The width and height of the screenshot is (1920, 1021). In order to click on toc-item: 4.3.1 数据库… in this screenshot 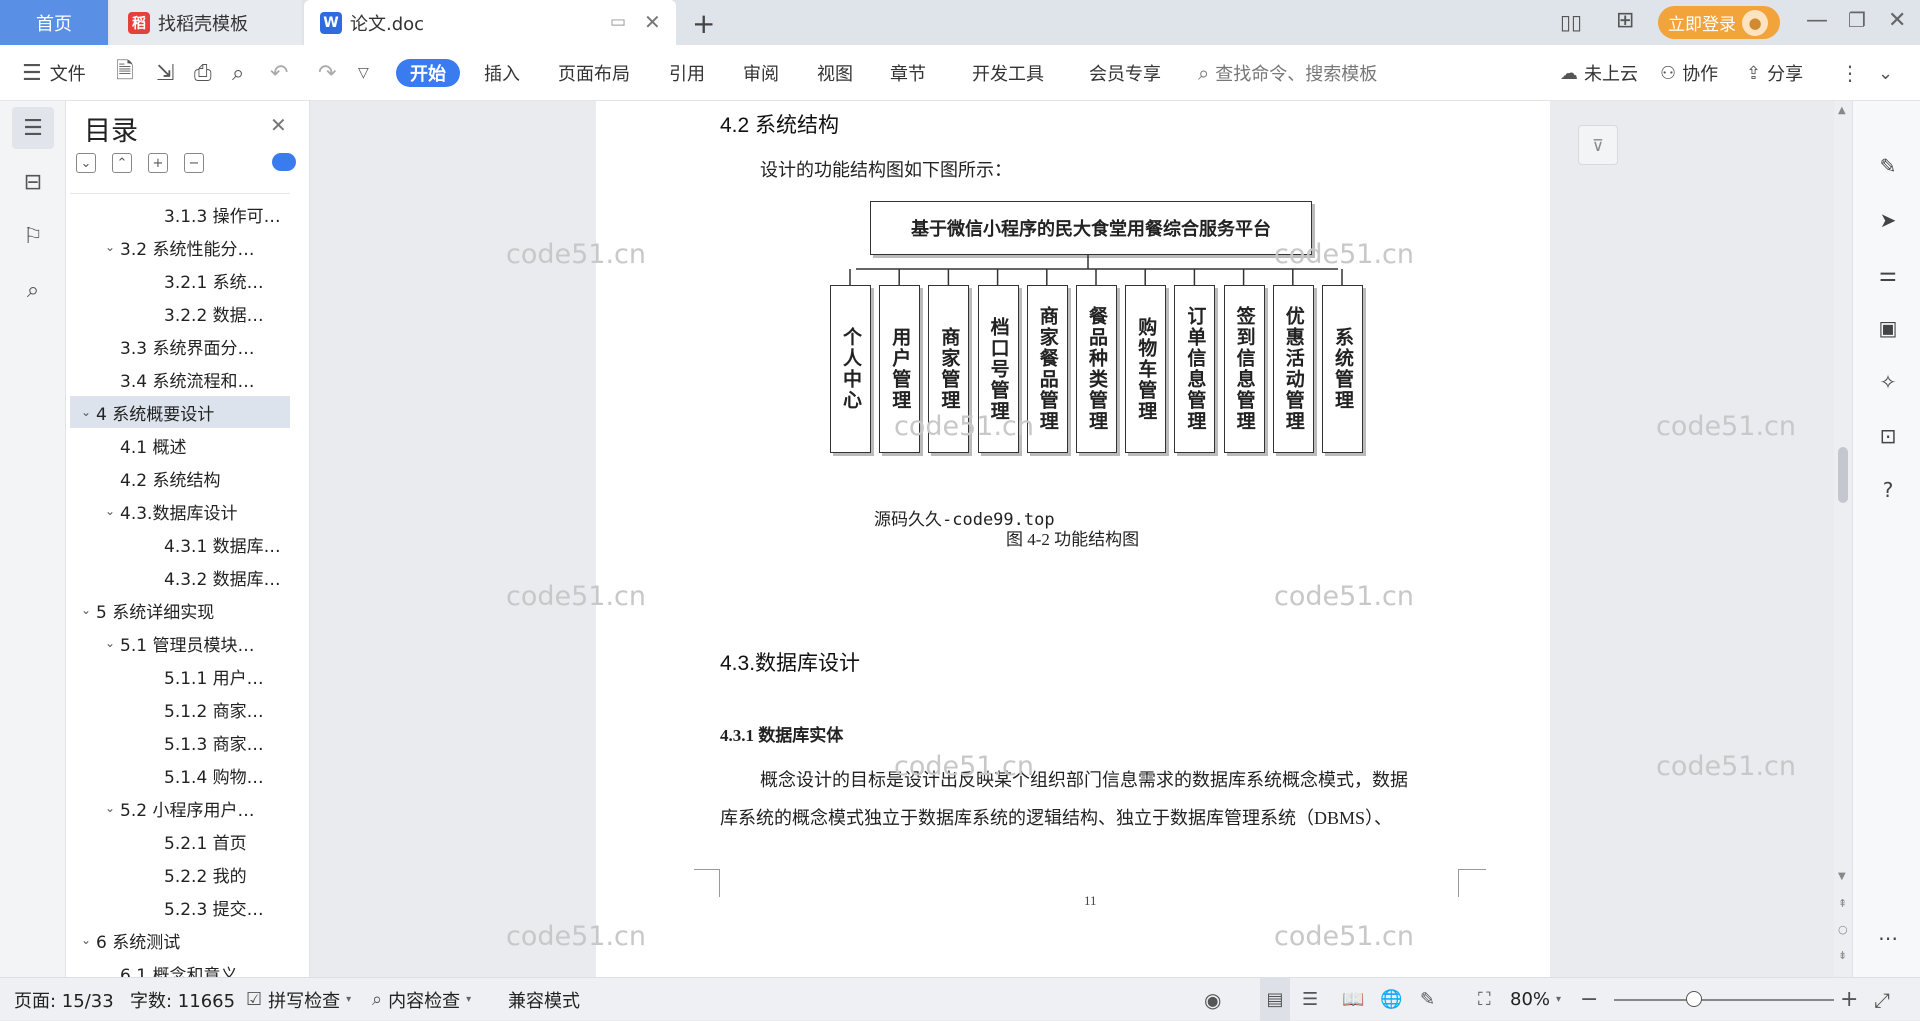, I will do `click(180, 544)`.